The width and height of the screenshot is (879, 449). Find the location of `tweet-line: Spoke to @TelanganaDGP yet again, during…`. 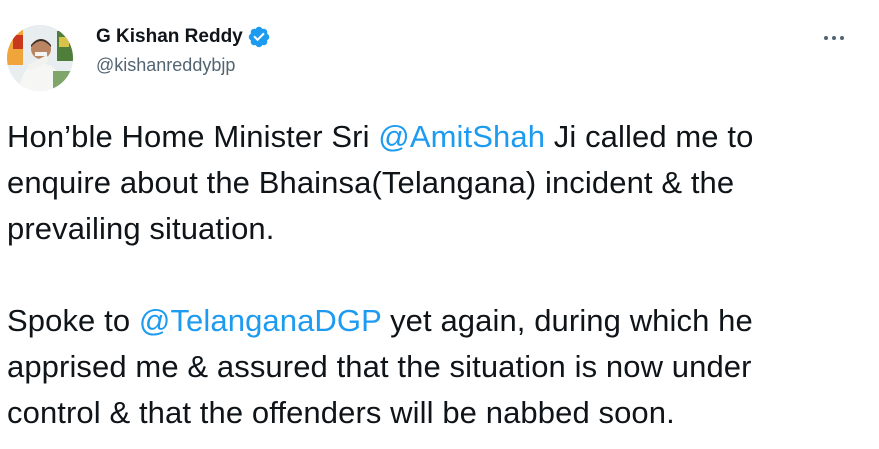

tweet-line: Spoke to @TelanganaDGP yet again, during… is located at coordinates (437, 321).